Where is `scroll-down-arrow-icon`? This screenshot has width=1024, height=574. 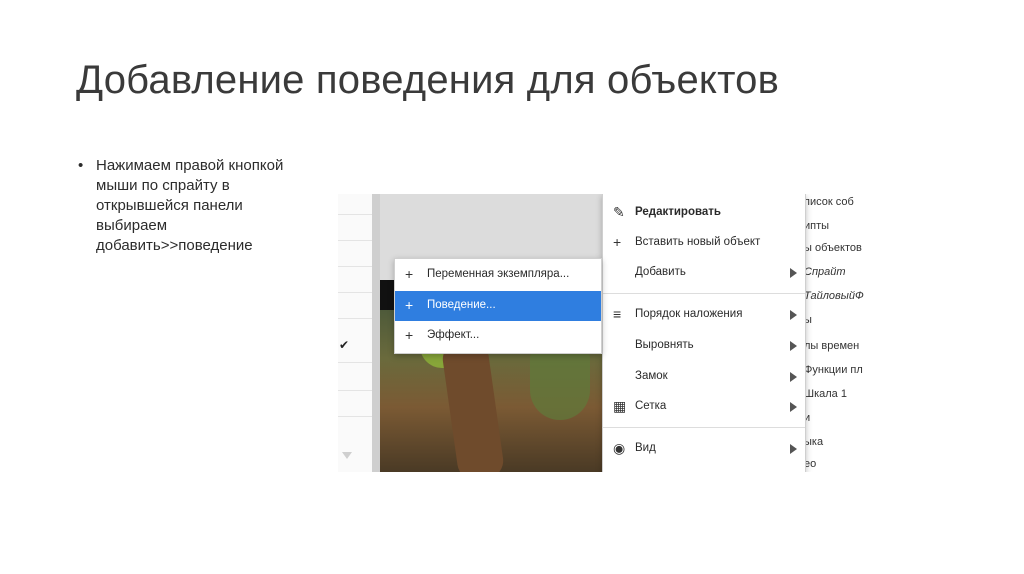
scroll-down-arrow-icon is located at coordinates (347, 455).